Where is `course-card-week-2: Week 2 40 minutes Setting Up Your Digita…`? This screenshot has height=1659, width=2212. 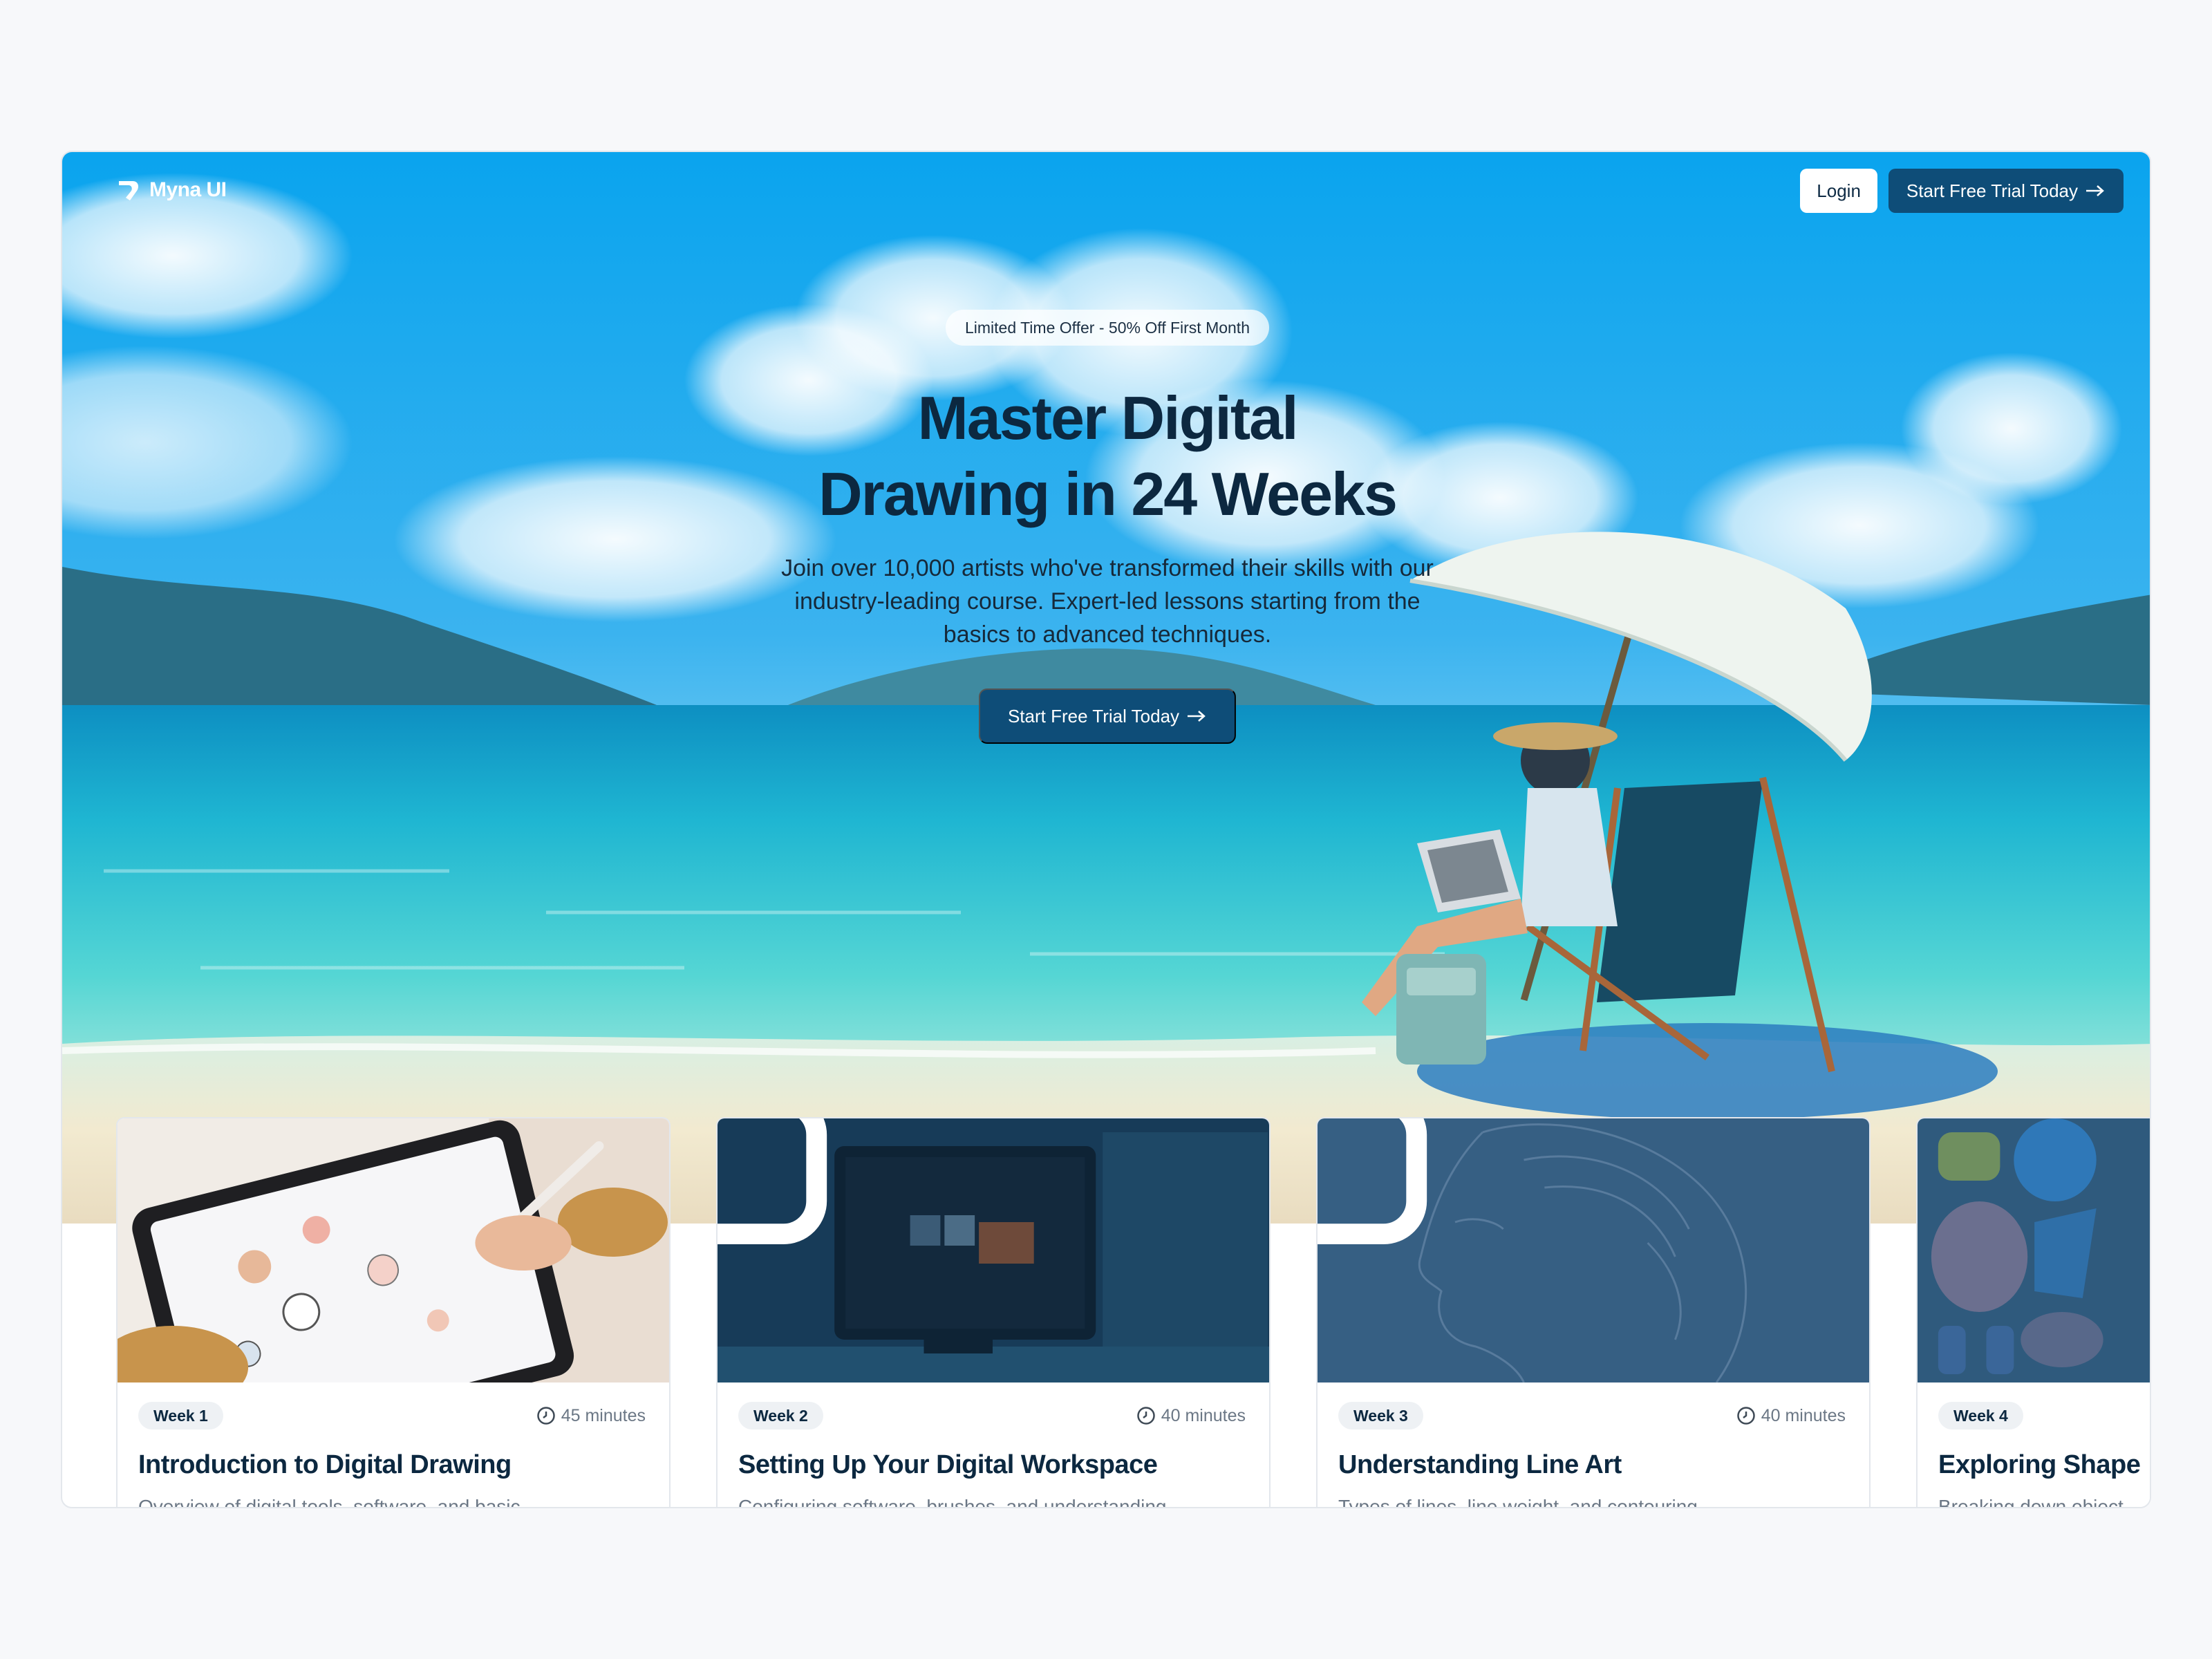
course-card-week-2: Week 2 40 minutes Setting Up Your Digita… is located at coordinates (993, 1312).